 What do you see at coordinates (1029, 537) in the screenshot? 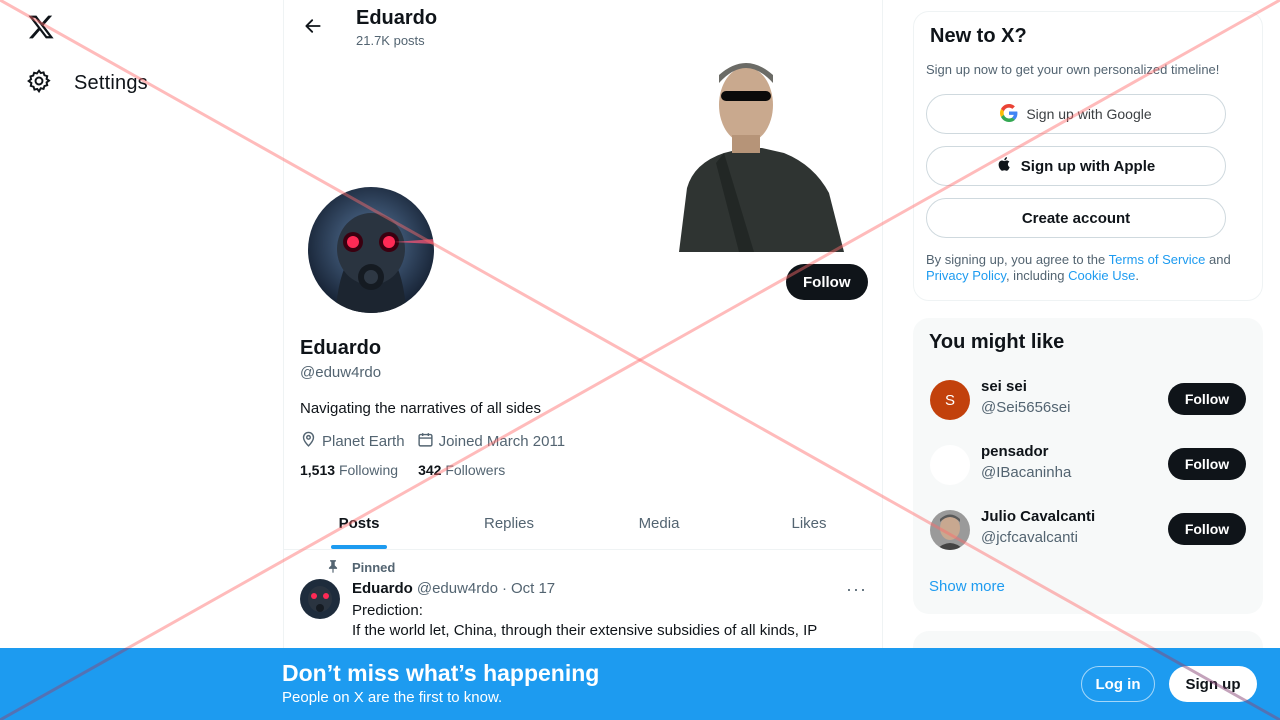
I see `suggested-user-handle: @jcfcavalcanti` at bounding box center [1029, 537].